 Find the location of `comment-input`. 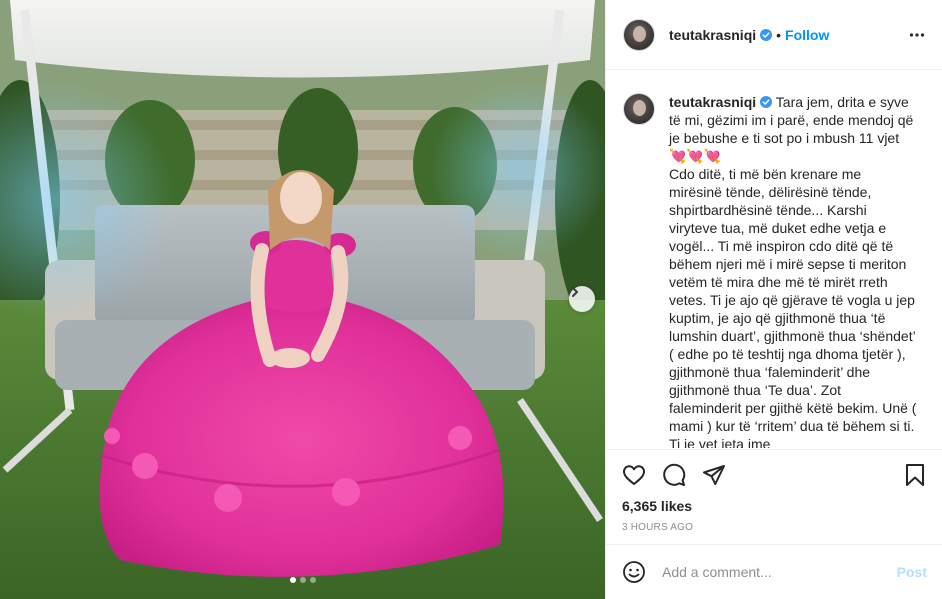

comment-input is located at coordinates (779, 572).